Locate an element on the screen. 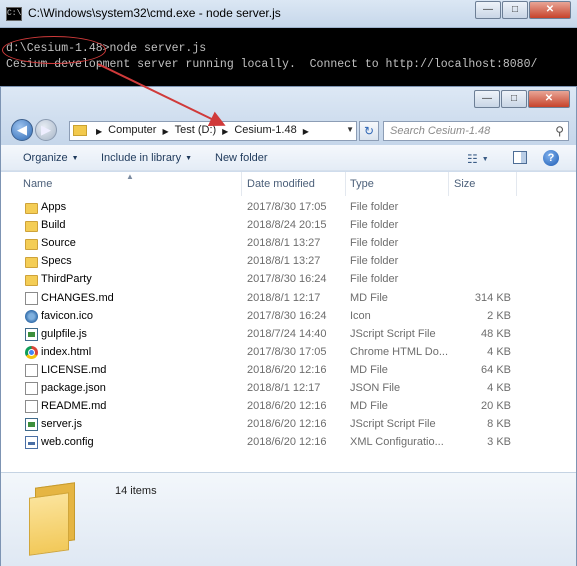 The height and width of the screenshot is (566, 577). column-header-date: Date modified is located at coordinates (281, 184).